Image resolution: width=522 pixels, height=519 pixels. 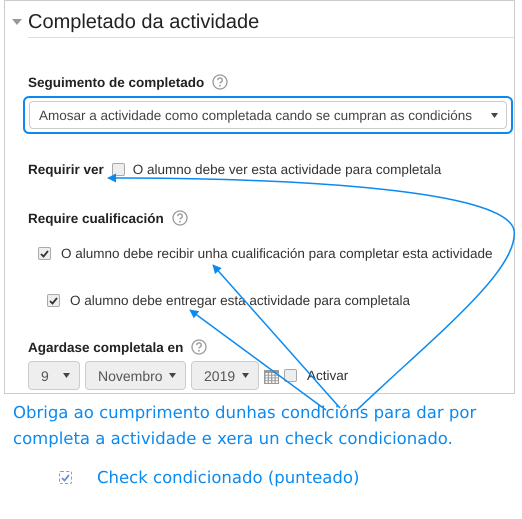 I want to click on annotation-text: Obriga ao cumprimento dunhas condicións para dar por completa a actividade e xera un check condicionado., so click(x=245, y=426).